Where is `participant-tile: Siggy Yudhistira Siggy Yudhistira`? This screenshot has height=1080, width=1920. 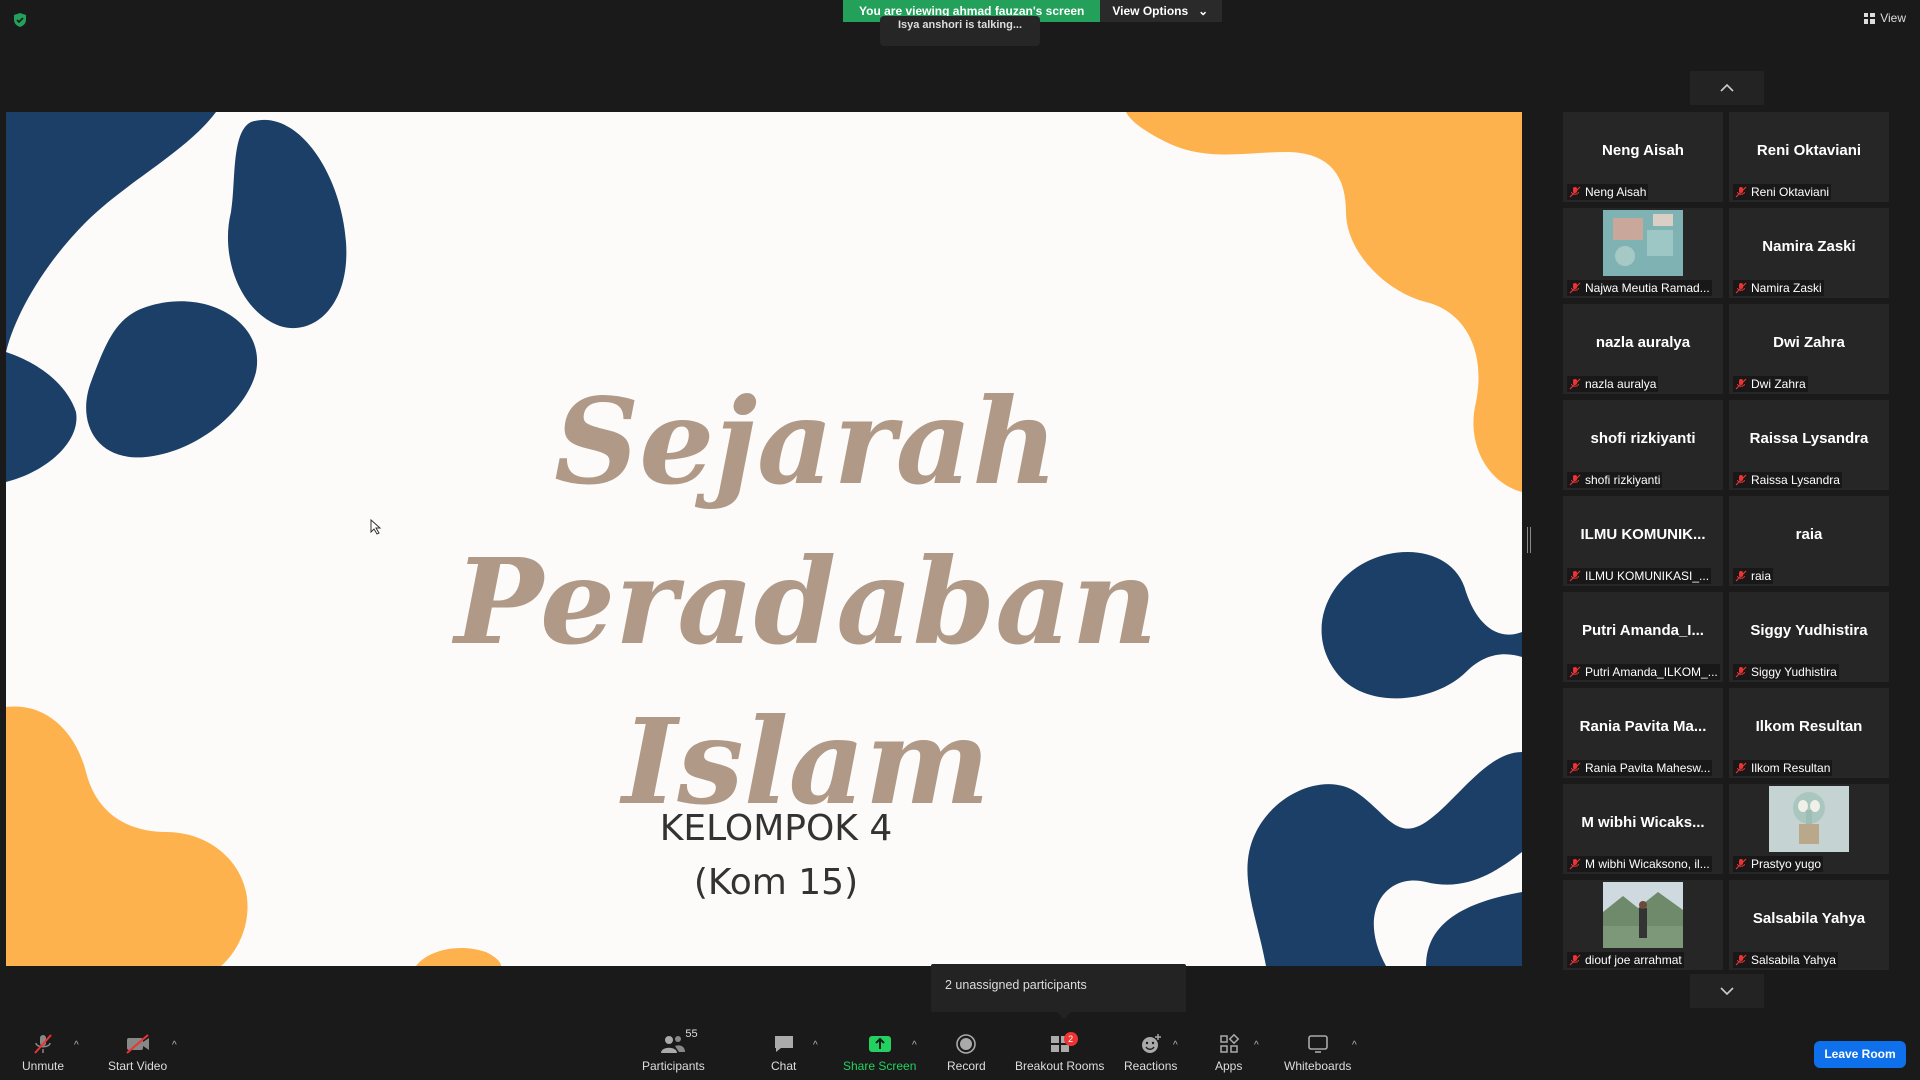
participant-tile: Siggy Yudhistira Siggy Yudhistira is located at coordinates (1809, 637).